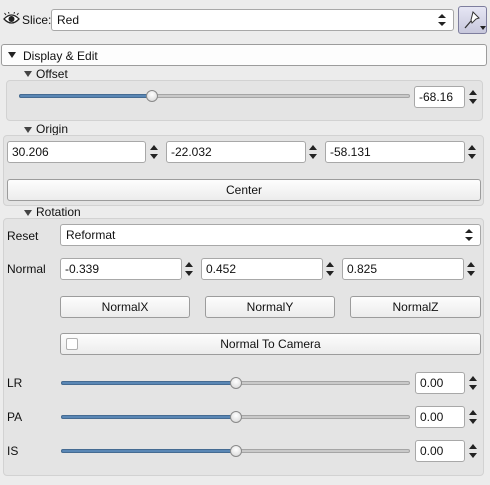 The height and width of the screenshot is (485, 490). I want to click on visibility-eye-icon, so click(11, 18).